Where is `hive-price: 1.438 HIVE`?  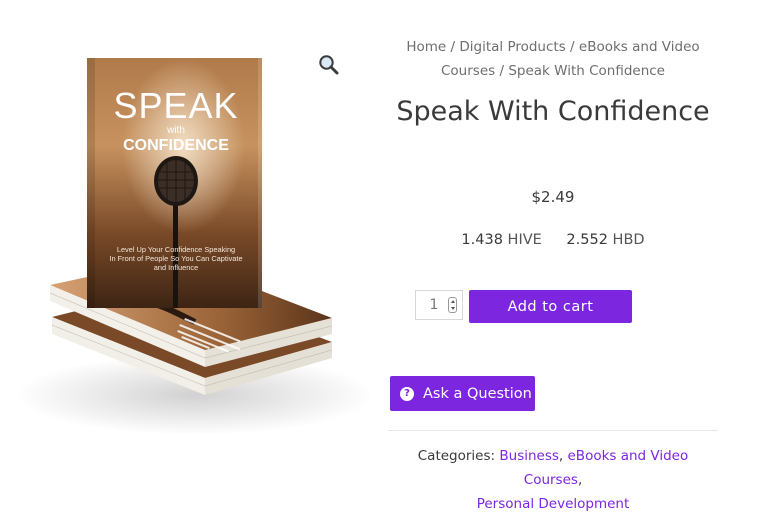 hive-price: 1.438 HIVE is located at coordinates (501, 240).